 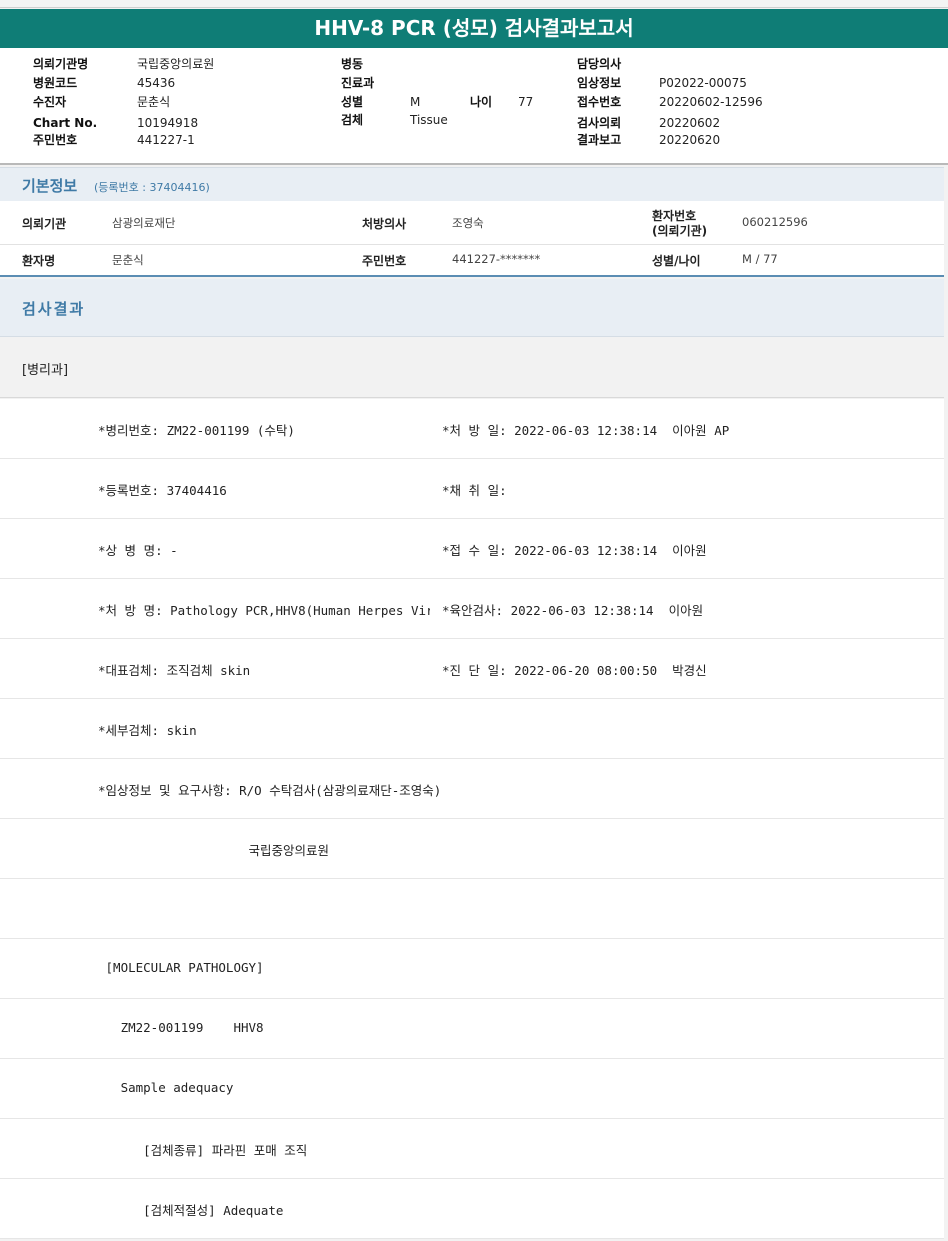 I want to click on result-line: 국립중앙의료원, so click(x=214, y=850).